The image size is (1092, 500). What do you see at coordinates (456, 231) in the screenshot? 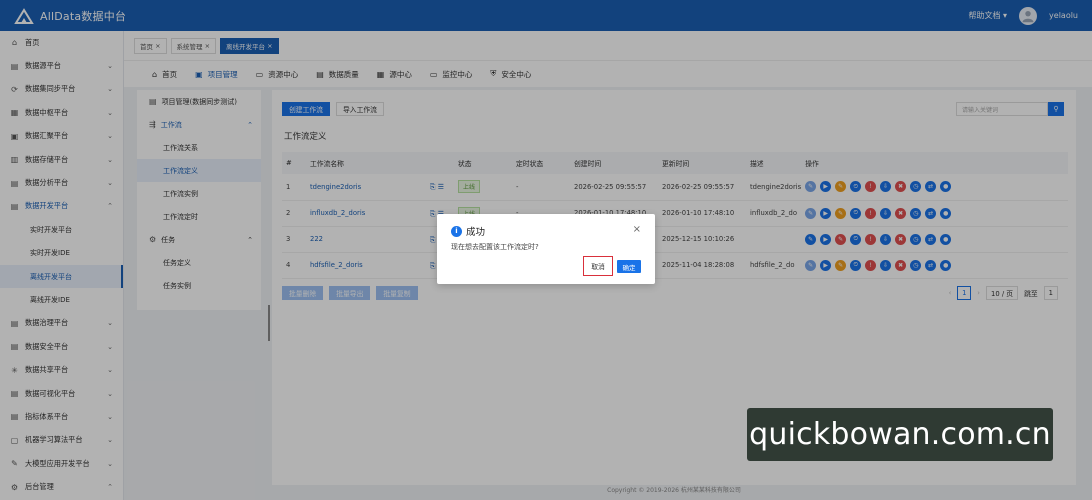
I see `info-icon: i` at bounding box center [456, 231].